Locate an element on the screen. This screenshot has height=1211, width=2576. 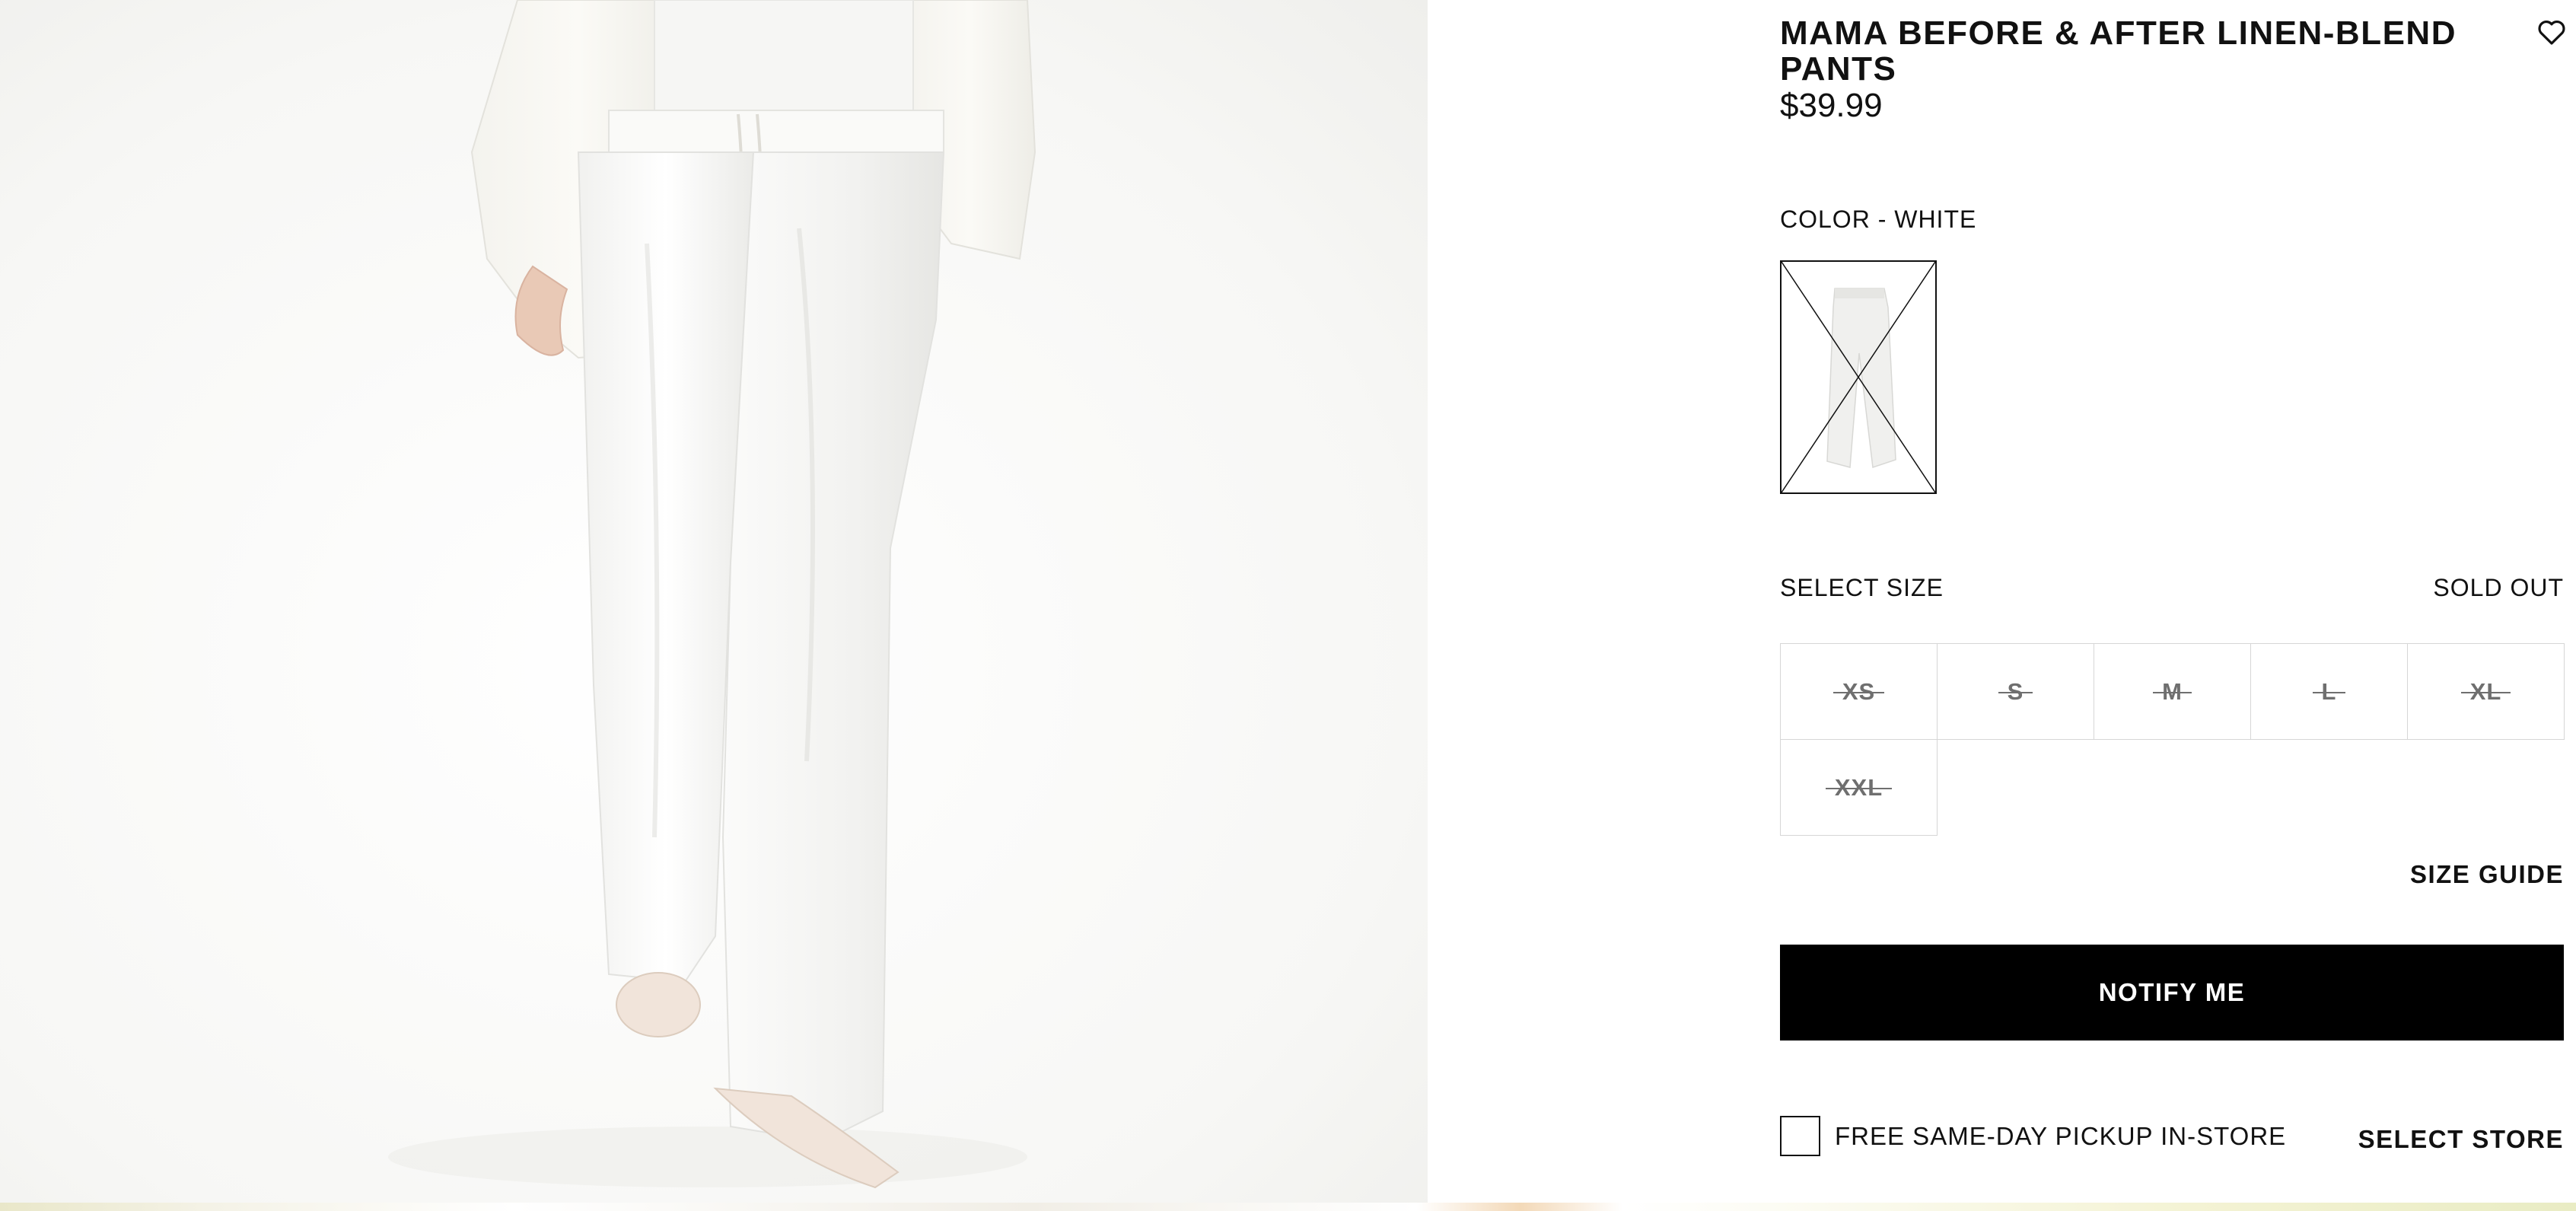
size-option-label: XL is located at coordinates (2485, 692).